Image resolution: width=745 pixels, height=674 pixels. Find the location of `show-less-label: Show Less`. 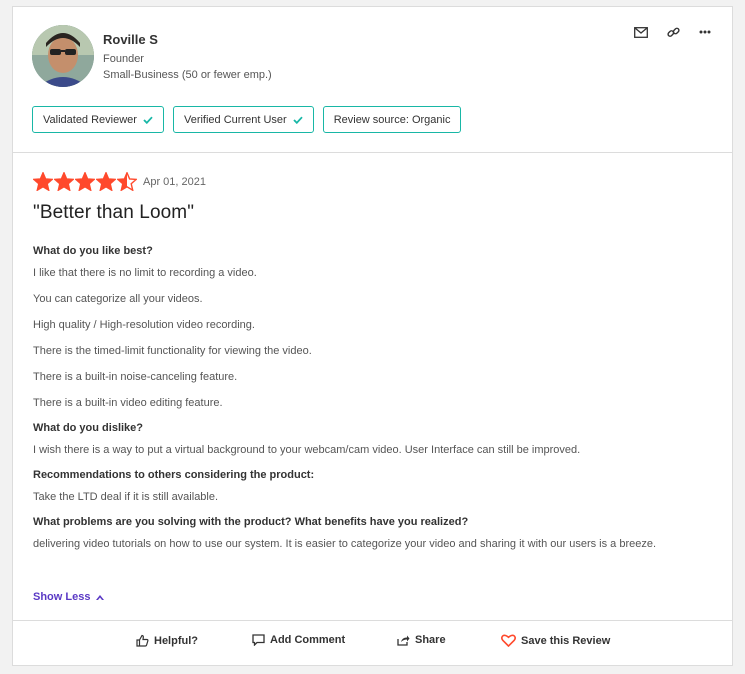

show-less-label: Show Less is located at coordinates (62, 597).